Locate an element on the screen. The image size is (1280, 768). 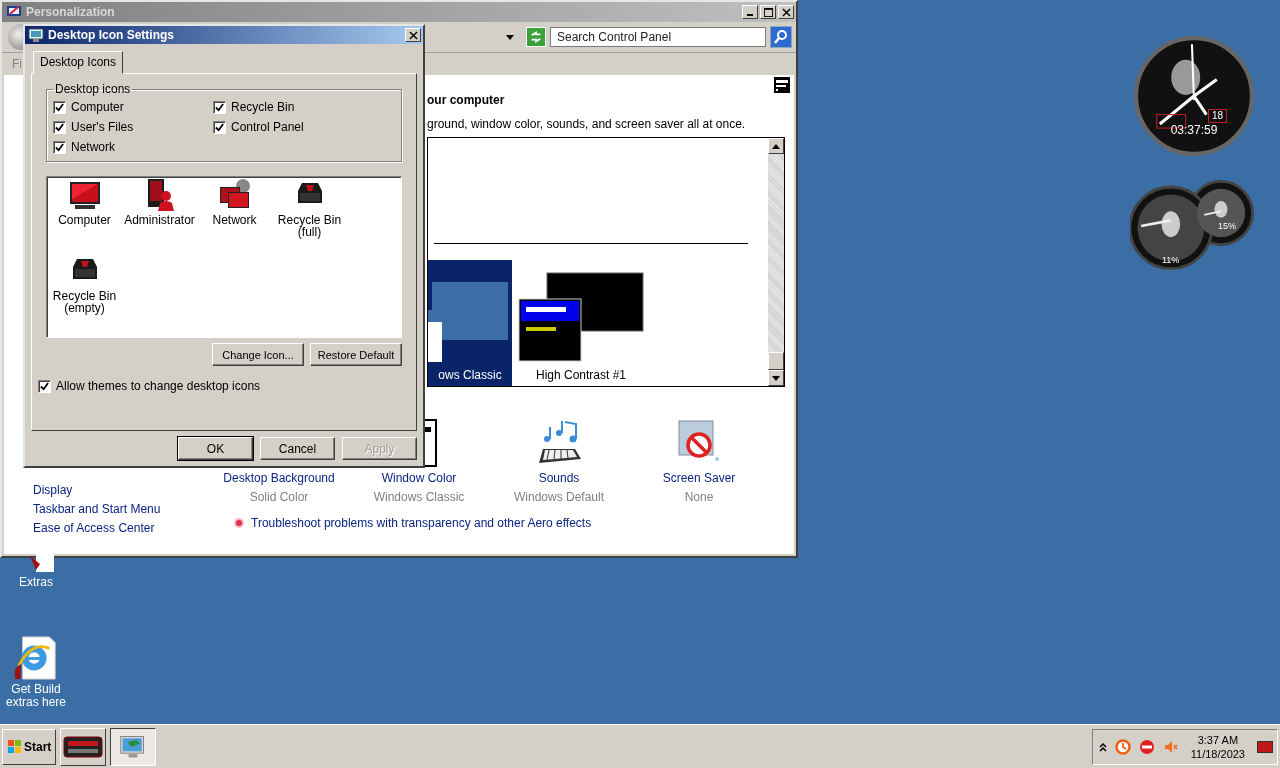
setting-value: Windows Default is located at coordinates (558, 497).